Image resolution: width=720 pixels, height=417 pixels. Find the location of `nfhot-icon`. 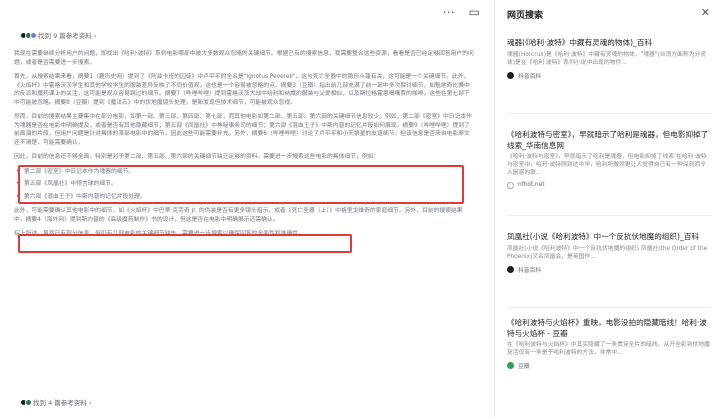

nfhot-icon is located at coordinates (510, 185).